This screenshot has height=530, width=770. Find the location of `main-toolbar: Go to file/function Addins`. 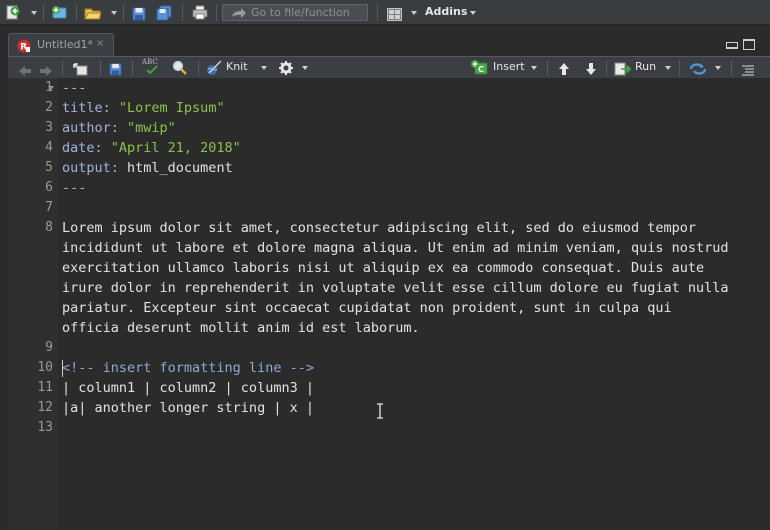

main-toolbar: Go to file/function Addins is located at coordinates (385, 12).